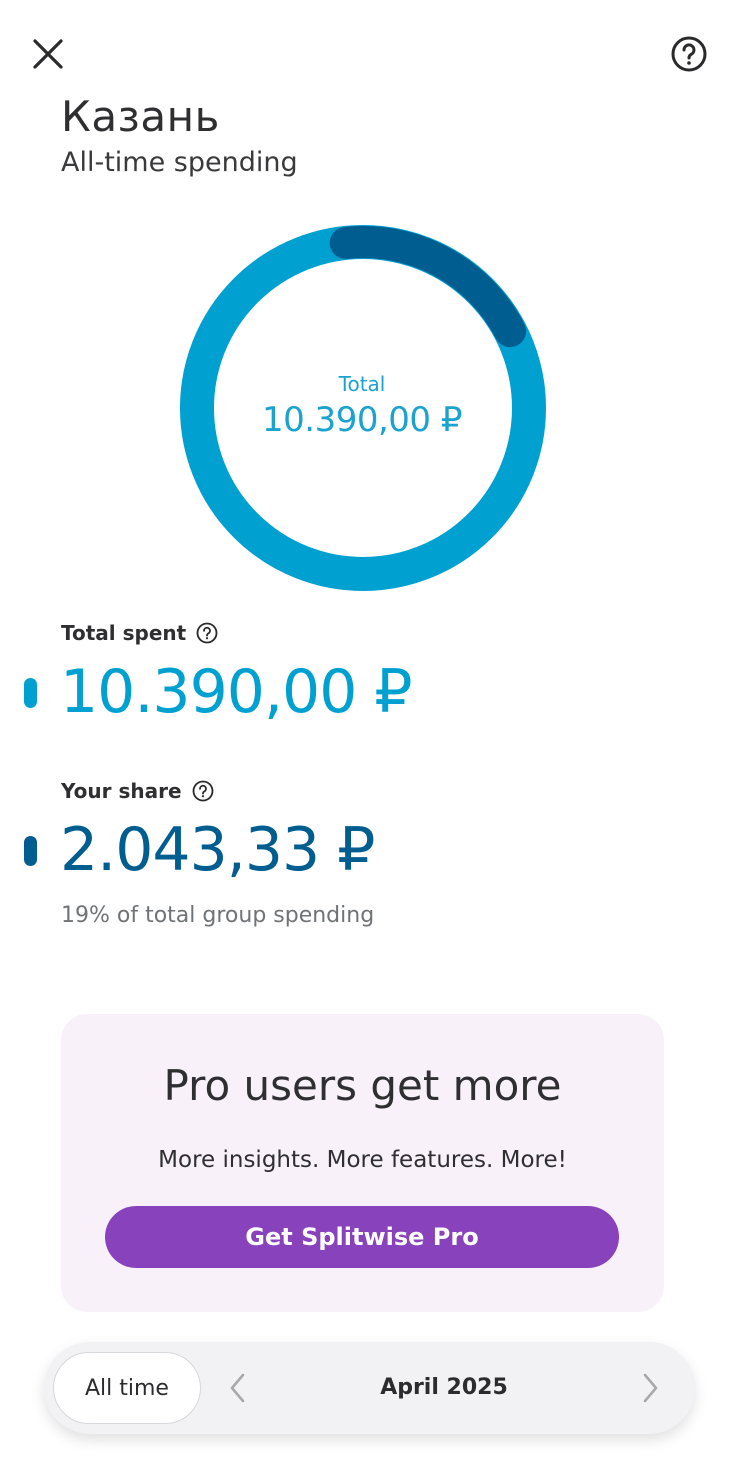 The height and width of the screenshot is (1481, 740). Describe the element at coordinates (30, 693) in the screenshot. I see `total-spent-legend-marker` at that location.